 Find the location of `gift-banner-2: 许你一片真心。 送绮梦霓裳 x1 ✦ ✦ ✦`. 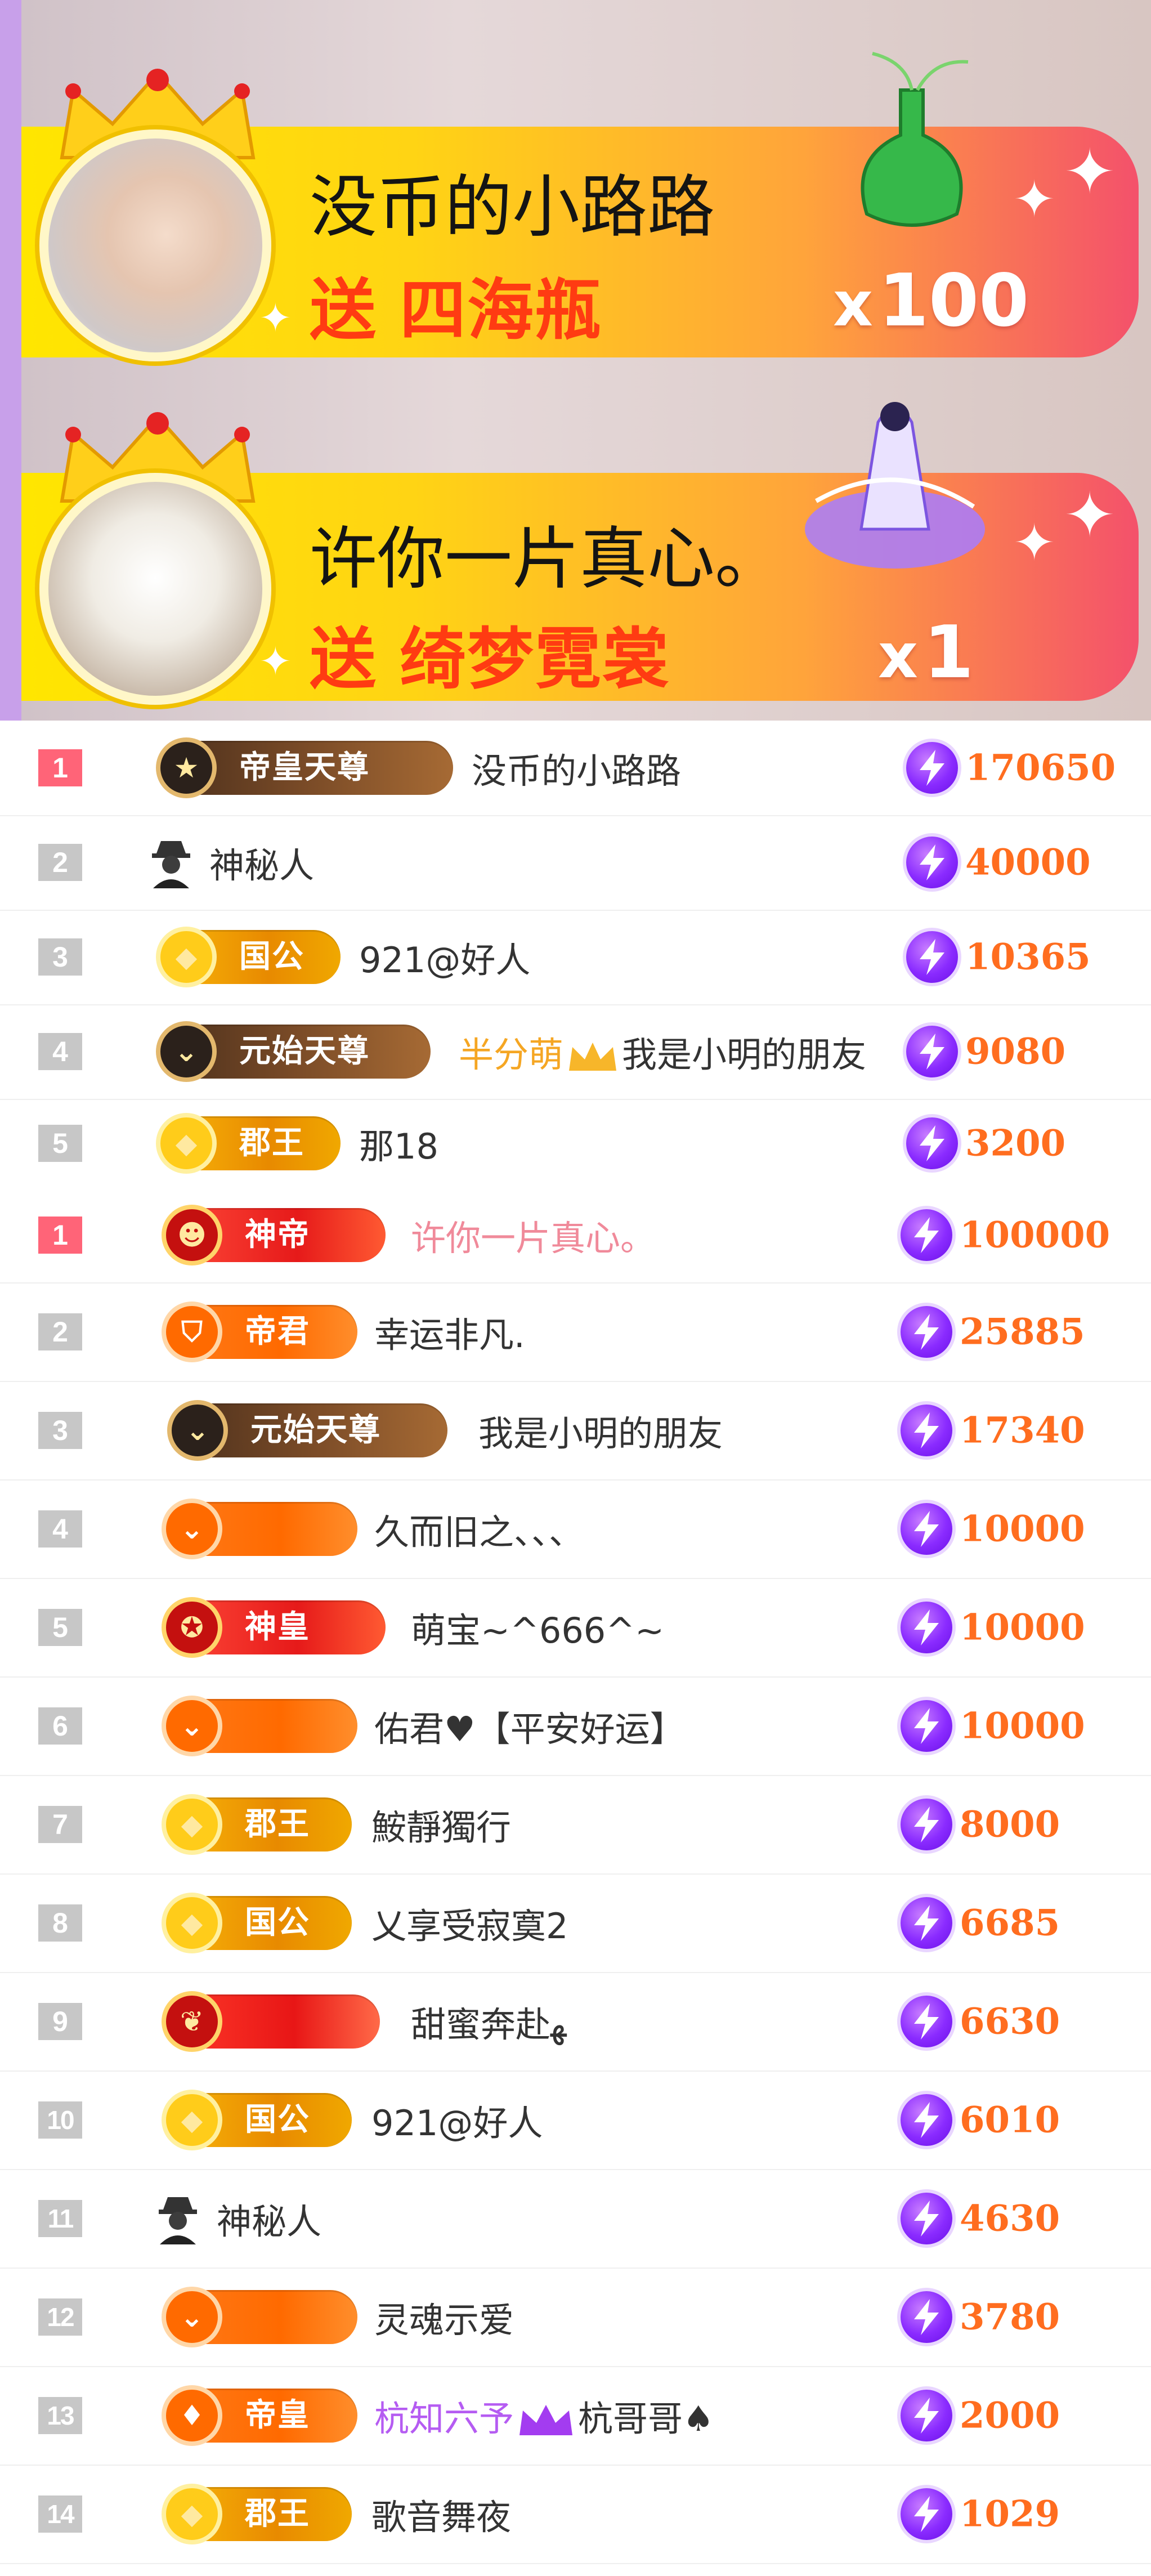

gift-banner-2: 许你一片真心。 送绮梦霓裳 x1 ✦ ✦ ✦ is located at coordinates (575, 554).